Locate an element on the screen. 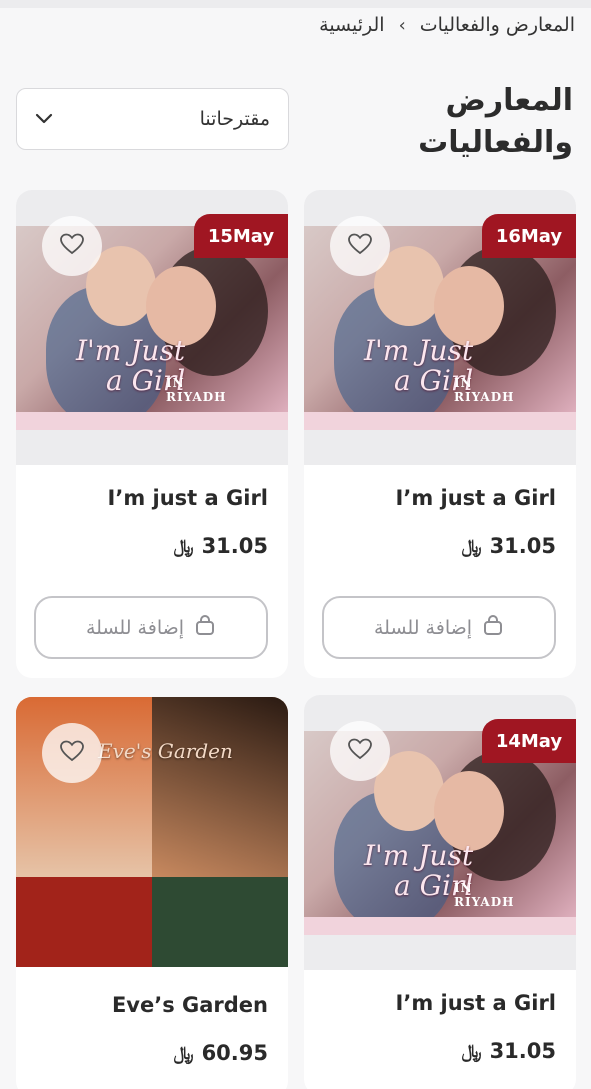  chevron-down-icon is located at coordinates (44, 119).